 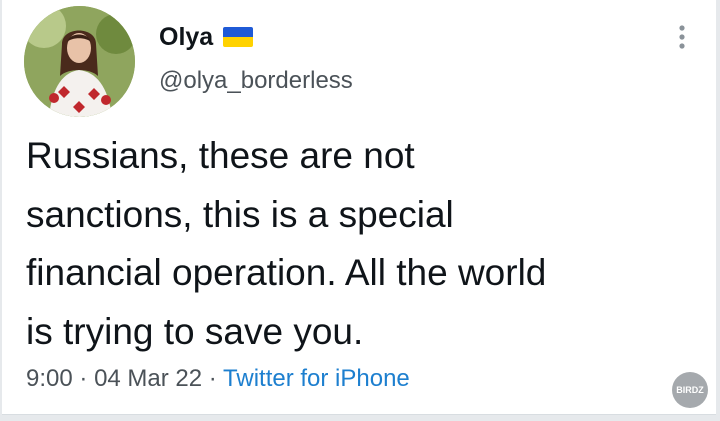 I want to click on watermark-logo: BIRDZ, so click(x=690, y=390).